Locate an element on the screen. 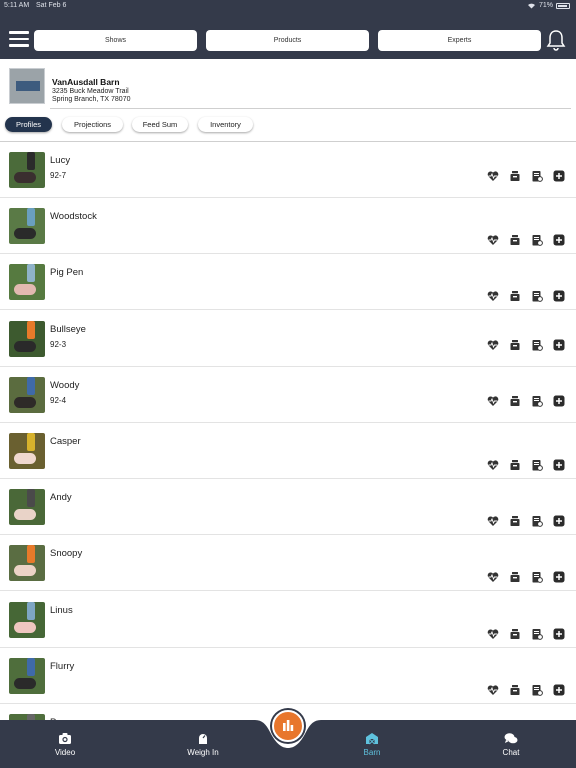 The image size is (576, 768). tab-inventory: Inventory is located at coordinates (225, 124).